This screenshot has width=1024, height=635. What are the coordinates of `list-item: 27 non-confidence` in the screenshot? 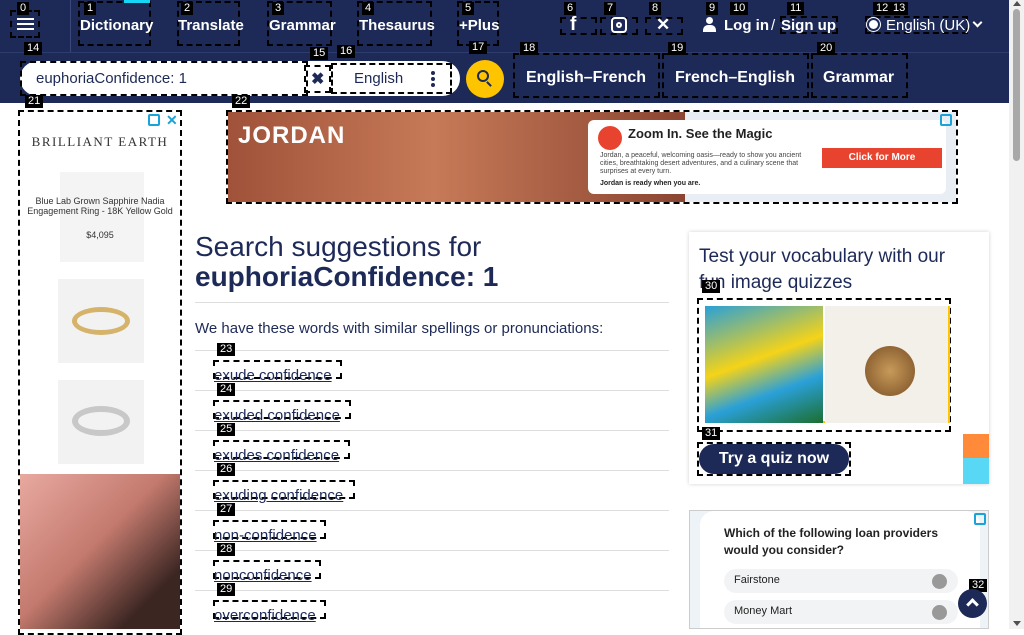 It's located at (432, 526).